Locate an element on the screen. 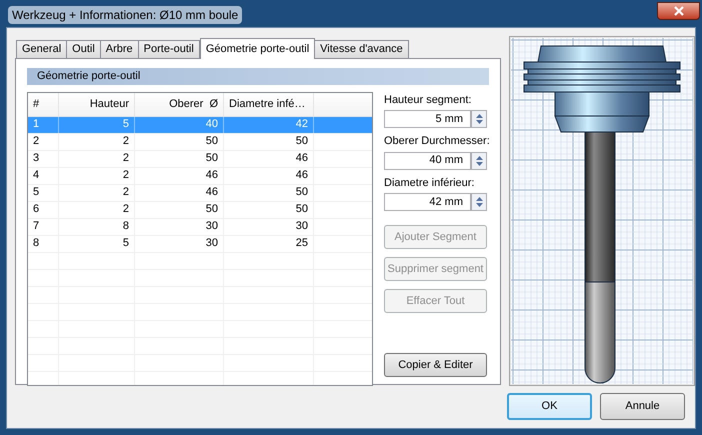  tab: Vitesse d'avance is located at coordinates (361, 49).